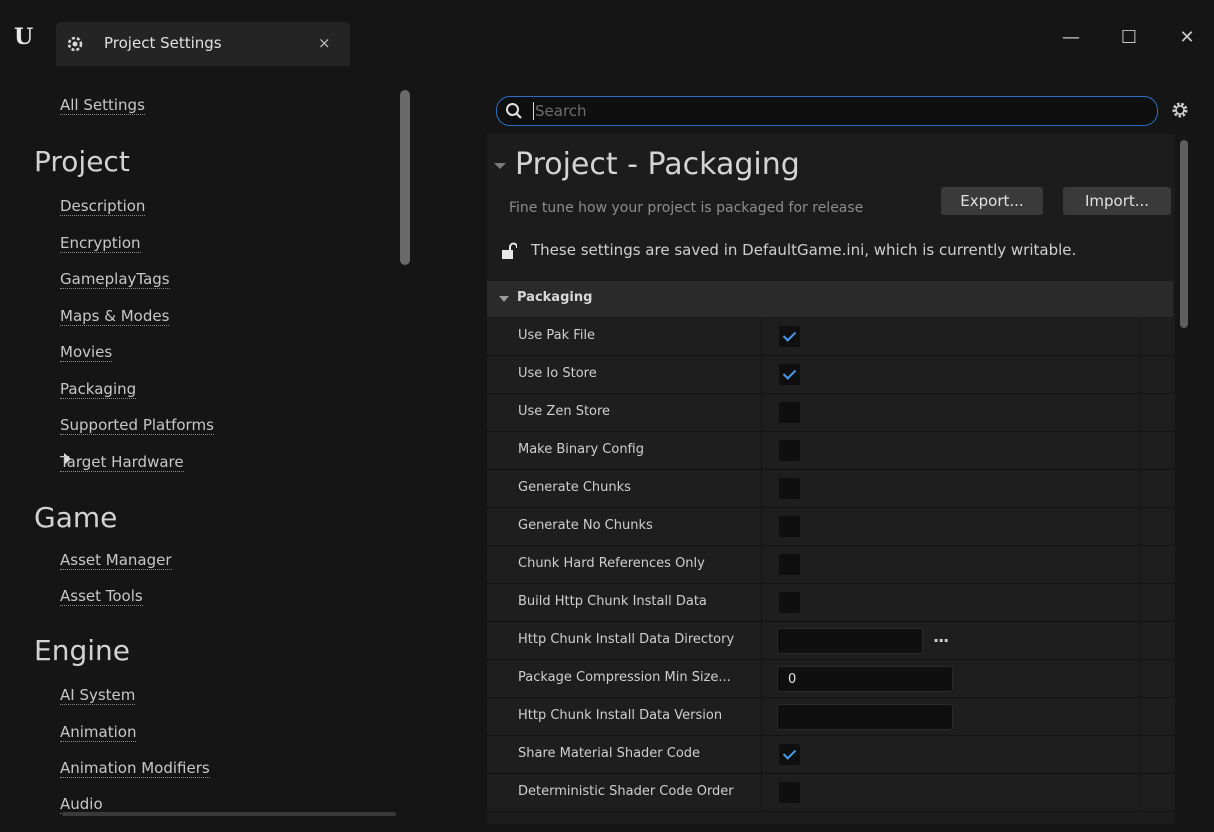 The height and width of the screenshot is (832, 1214). I want to click on unlocked-icon, so click(509, 250).